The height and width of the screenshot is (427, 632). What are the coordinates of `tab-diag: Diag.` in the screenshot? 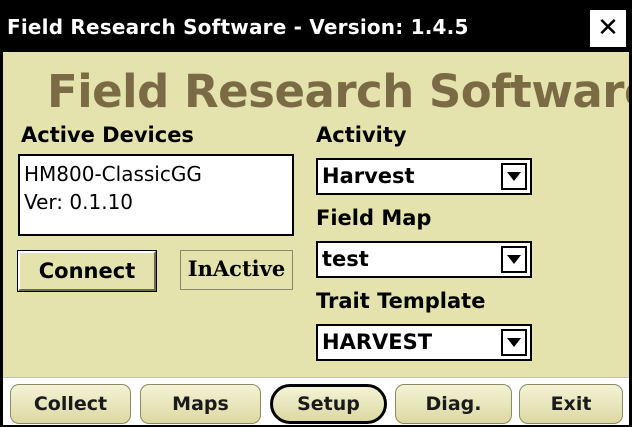 It's located at (453, 404).